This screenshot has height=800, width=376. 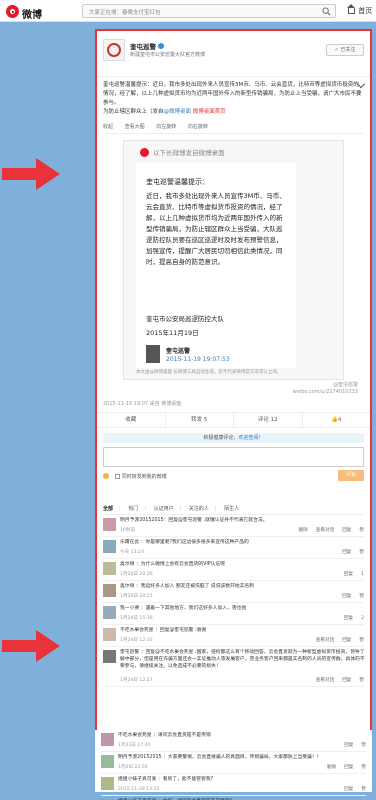 I want to click on follow-button: ✓ 已关注, so click(x=345, y=50).